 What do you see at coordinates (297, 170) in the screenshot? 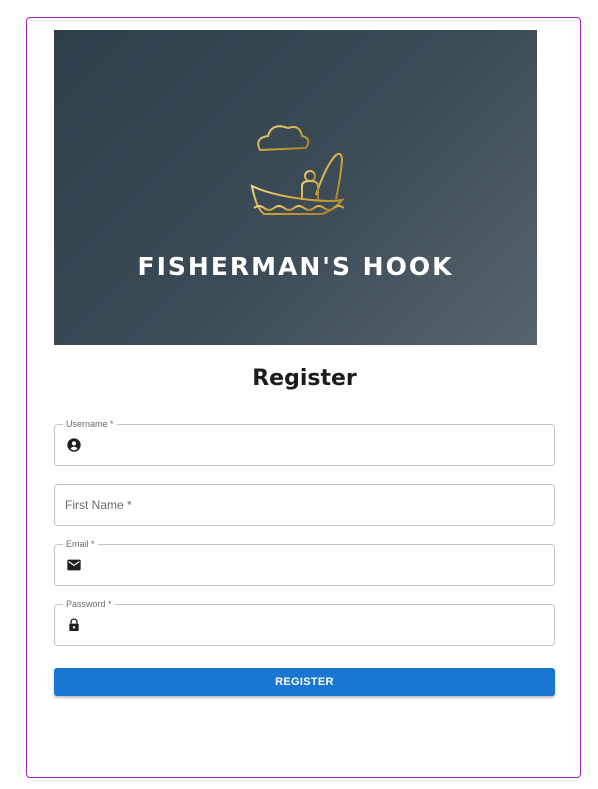
I see `fisherman-boat-icon` at bounding box center [297, 170].